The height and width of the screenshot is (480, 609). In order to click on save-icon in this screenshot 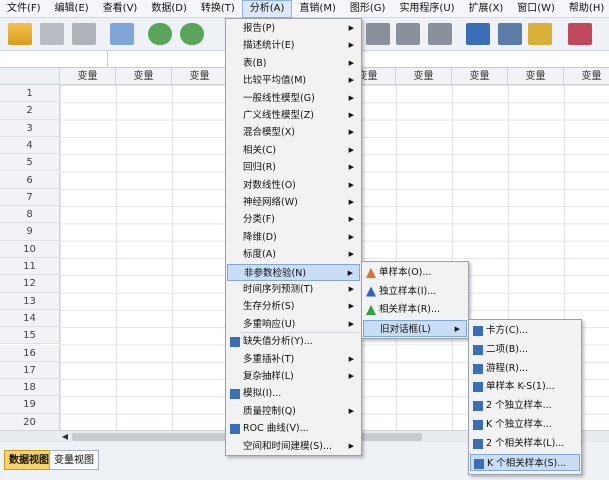, I will do `click(52, 34)`.